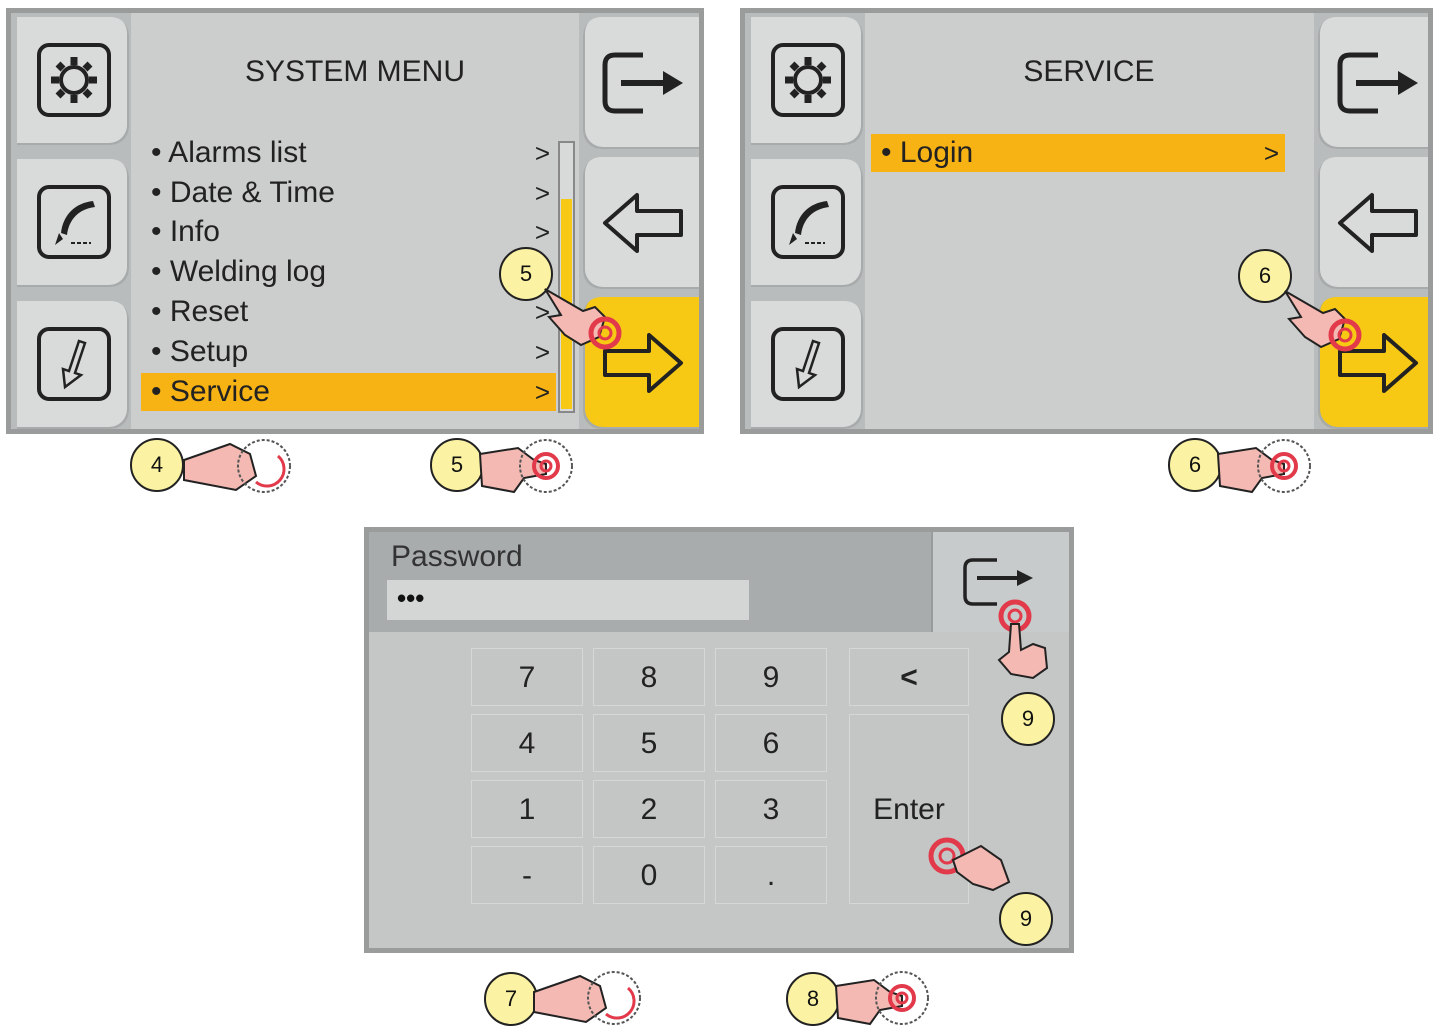  Describe the element at coordinates (348, 153) in the screenshot. I see `menu-item-alarms: • Alarms list >` at that location.